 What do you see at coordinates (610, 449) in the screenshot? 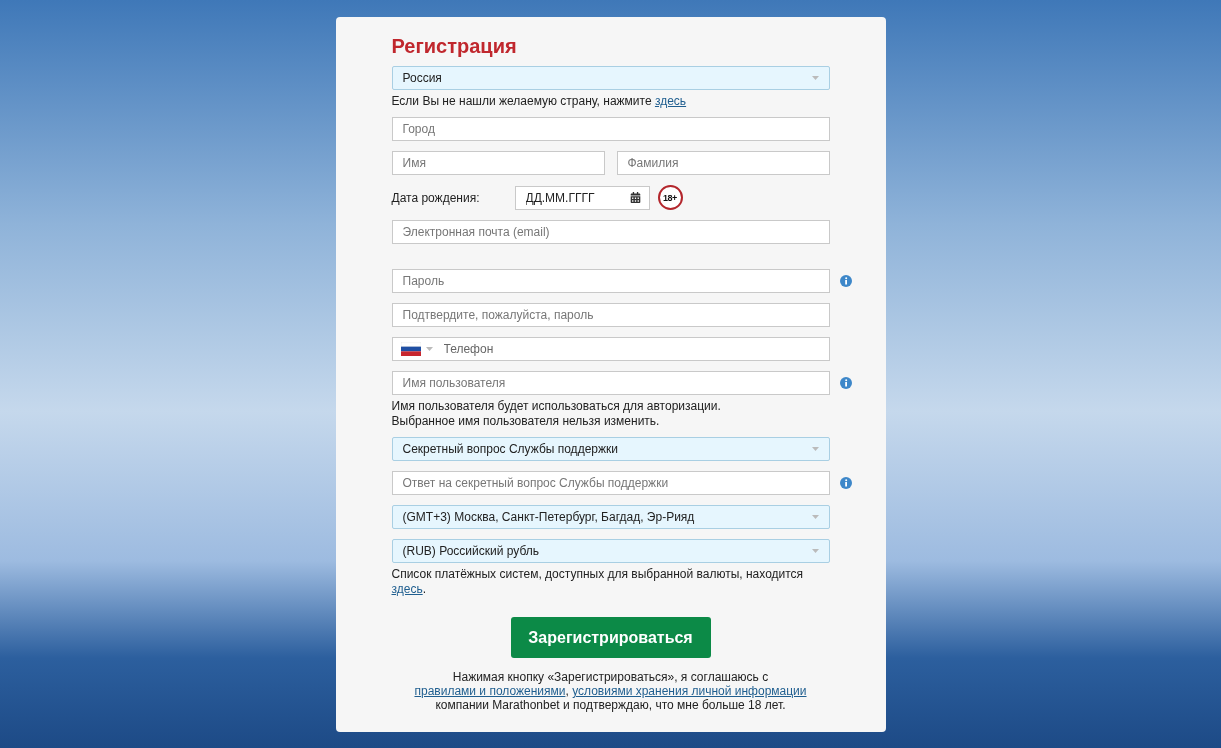
I see `dropdown-select: Секретный вопрос Службы поддержки` at bounding box center [610, 449].